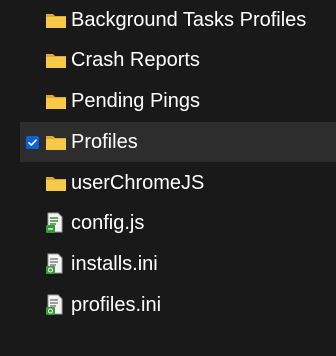 The height and width of the screenshot is (356, 336). I want to click on item-label: installs.ini, so click(114, 264).